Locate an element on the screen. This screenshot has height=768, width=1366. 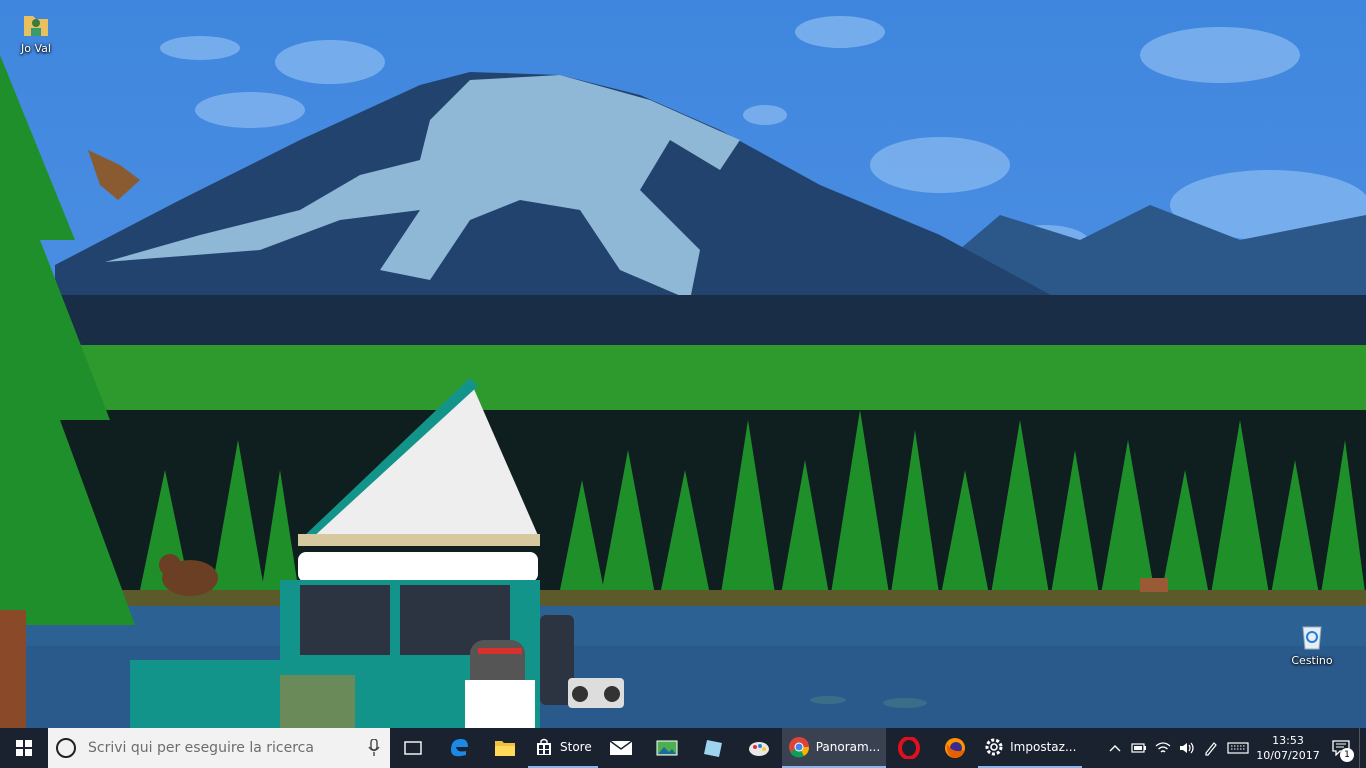
user-folder-icon is located at coordinates (36, 26).